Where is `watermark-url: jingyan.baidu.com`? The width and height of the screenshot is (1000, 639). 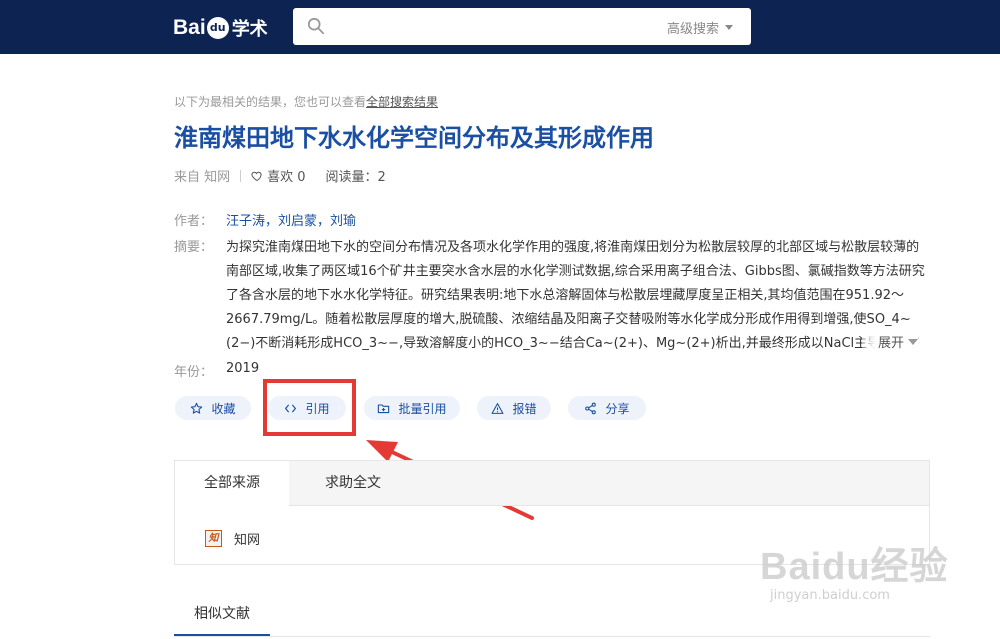
watermark-url: jingyan.baidu.com is located at coordinates (830, 595).